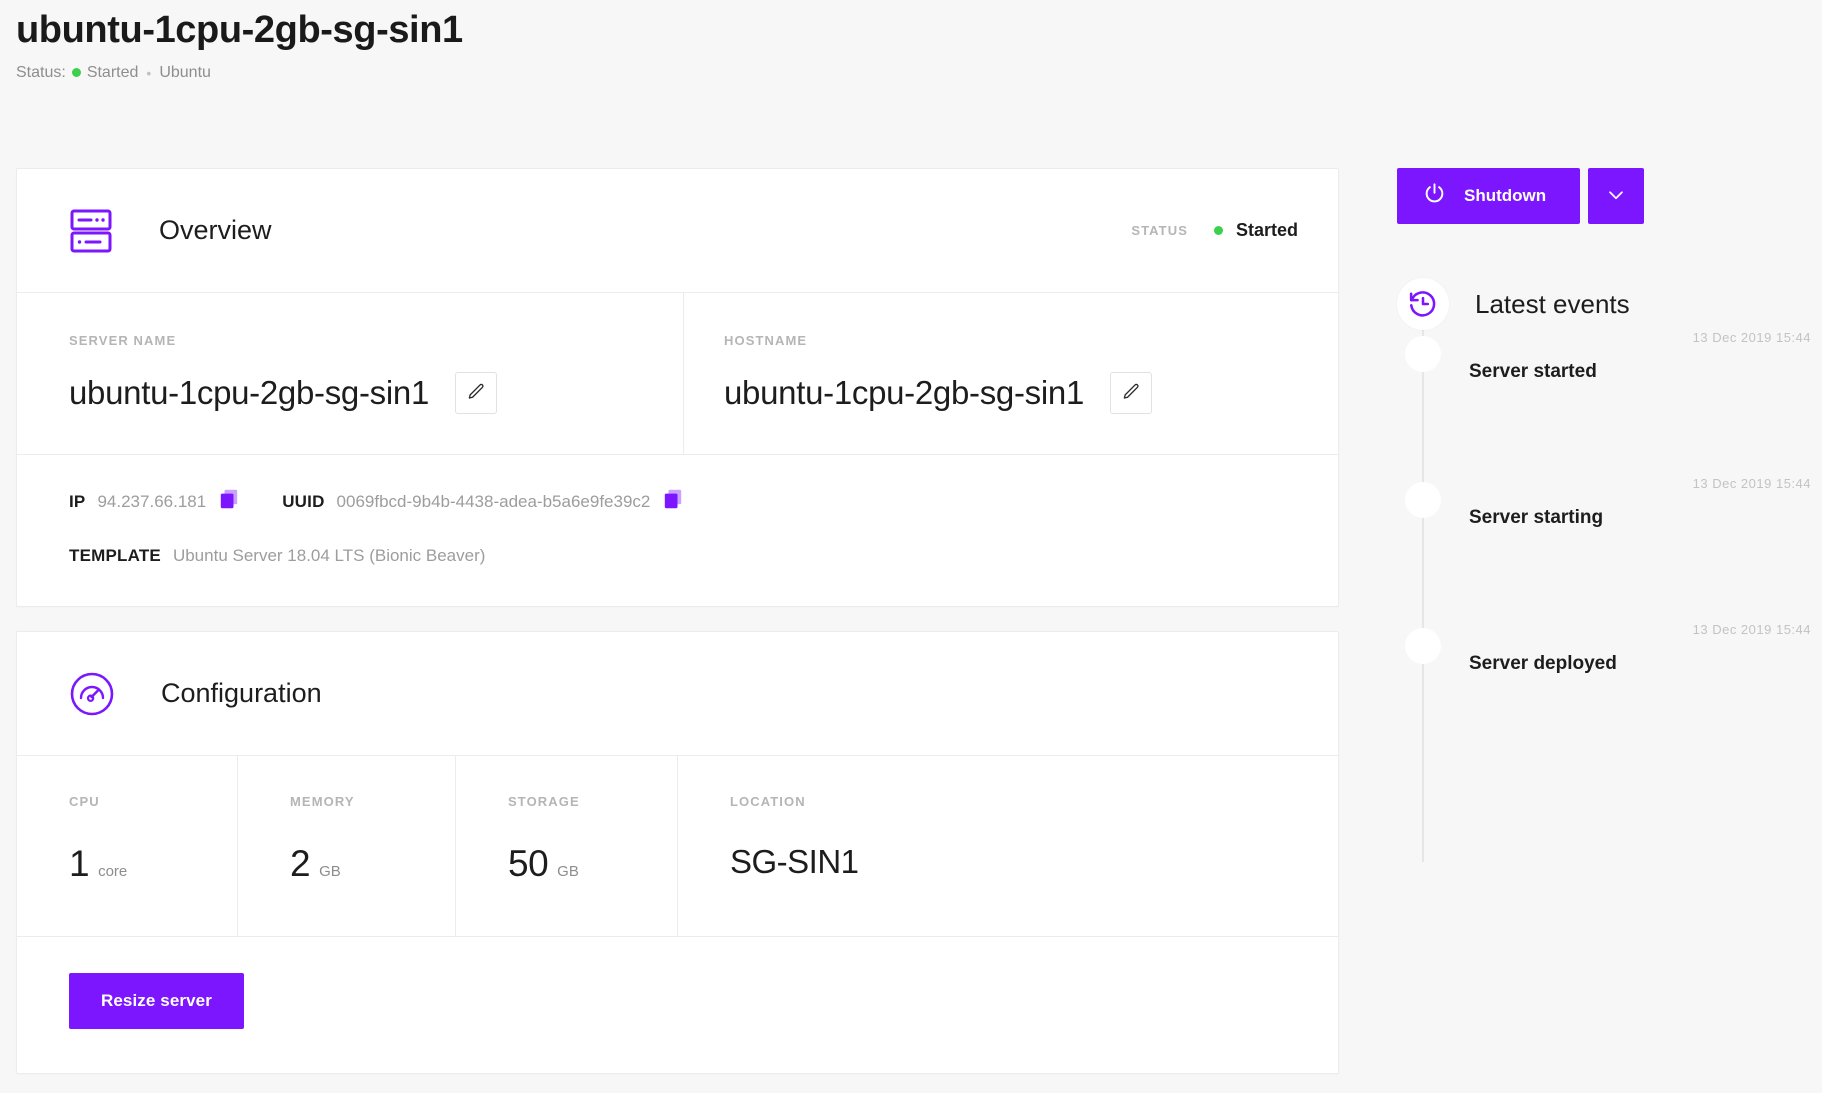 The image size is (1822, 1093). What do you see at coordinates (580, 864) in the screenshot?
I see `spec-storage-value-row: 50 GB` at bounding box center [580, 864].